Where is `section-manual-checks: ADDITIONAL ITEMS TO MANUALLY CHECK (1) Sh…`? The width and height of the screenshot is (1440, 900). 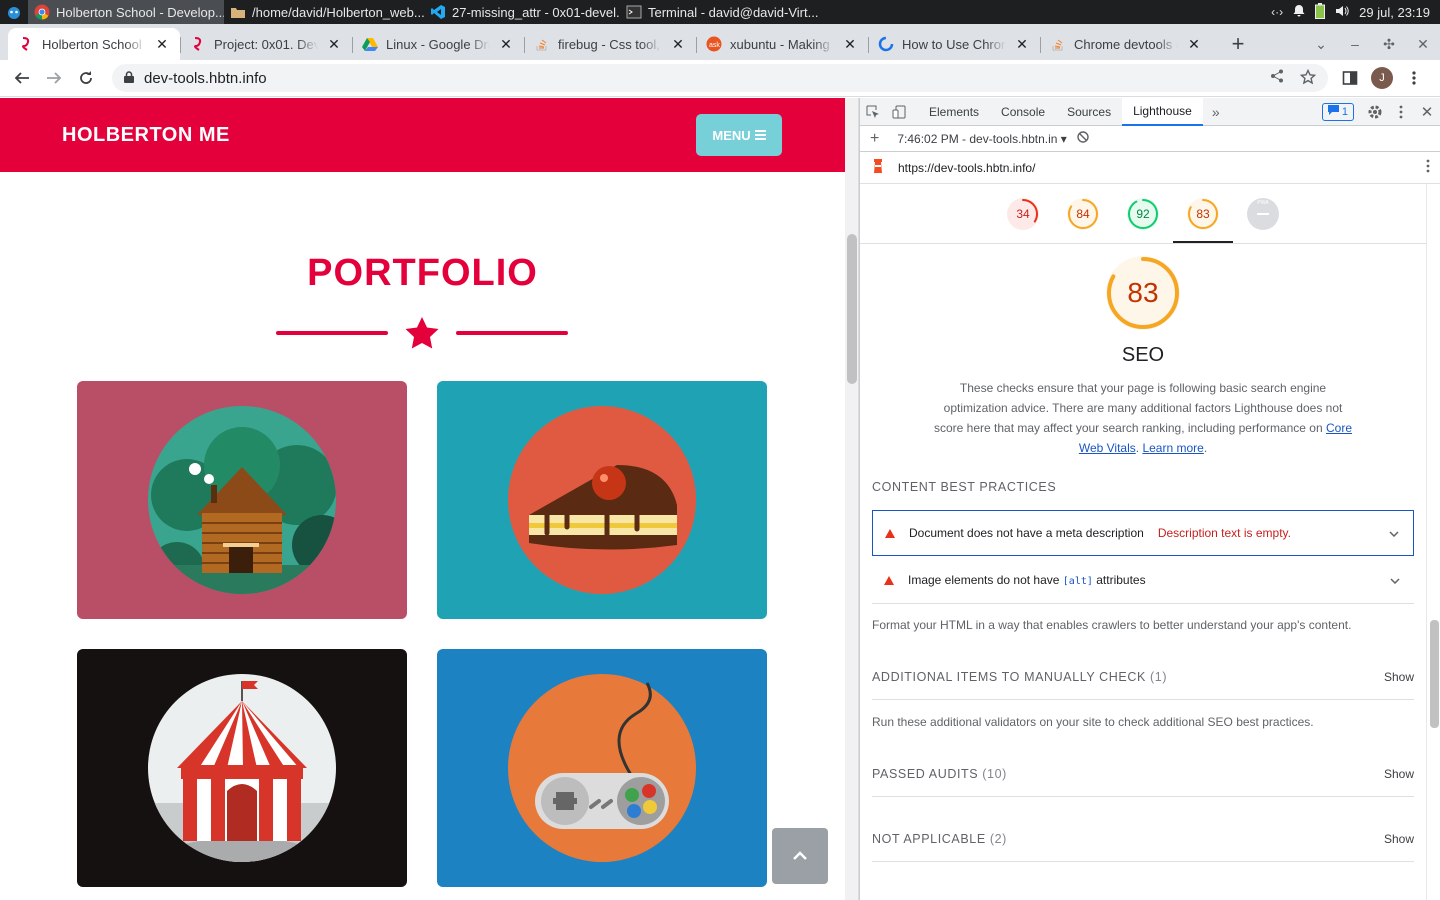
section-manual-checks: ADDITIONAL ITEMS TO MANUALLY CHECK (1) Sh… is located at coordinates (1143, 677).